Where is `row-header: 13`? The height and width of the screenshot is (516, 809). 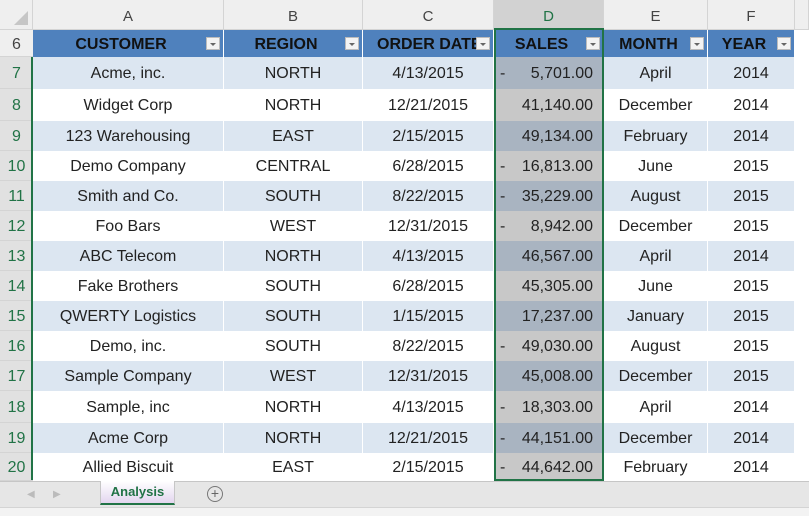
row-header: 13 is located at coordinates (16, 256).